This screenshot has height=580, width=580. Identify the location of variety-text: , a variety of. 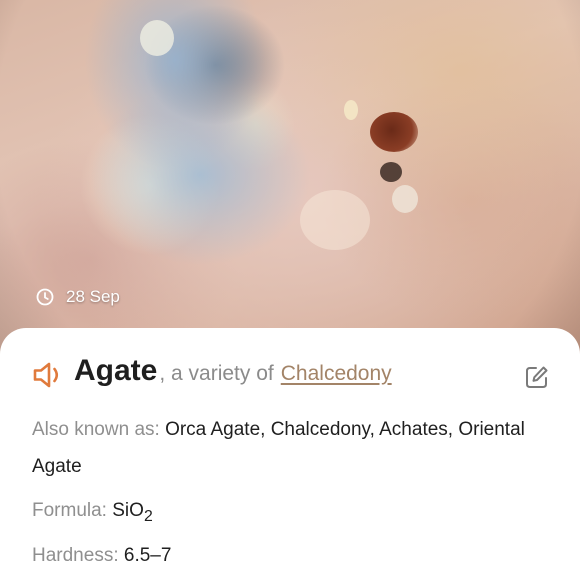
(216, 373).